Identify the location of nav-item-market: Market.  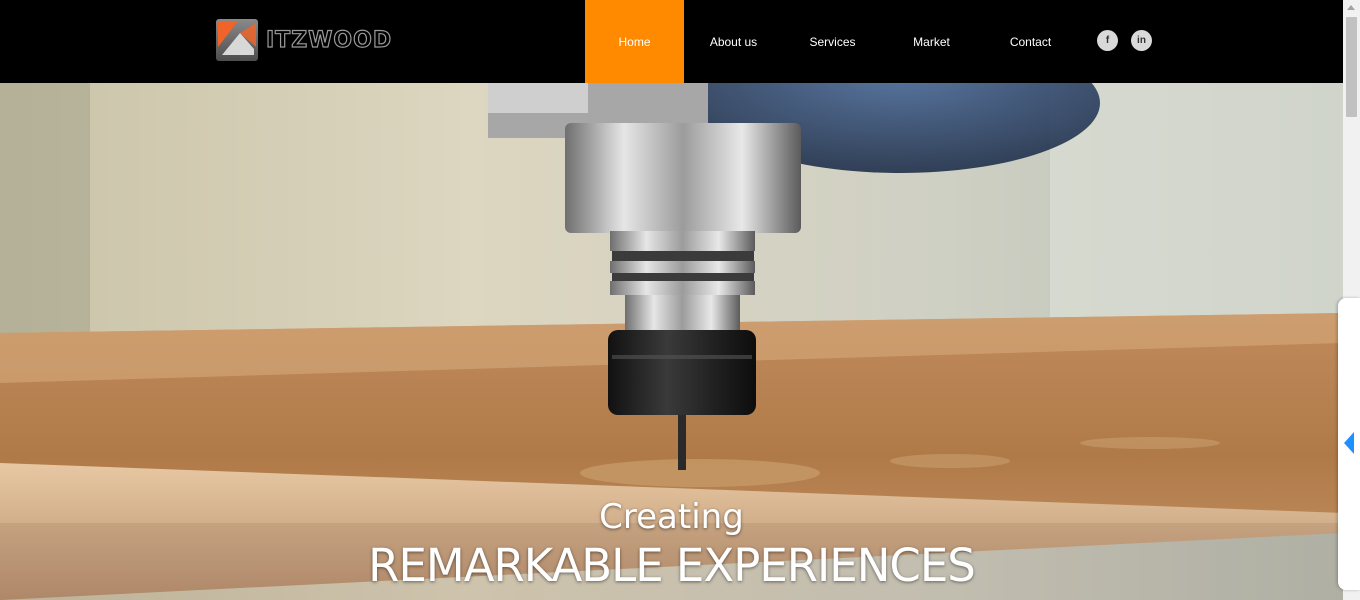
(931, 41).